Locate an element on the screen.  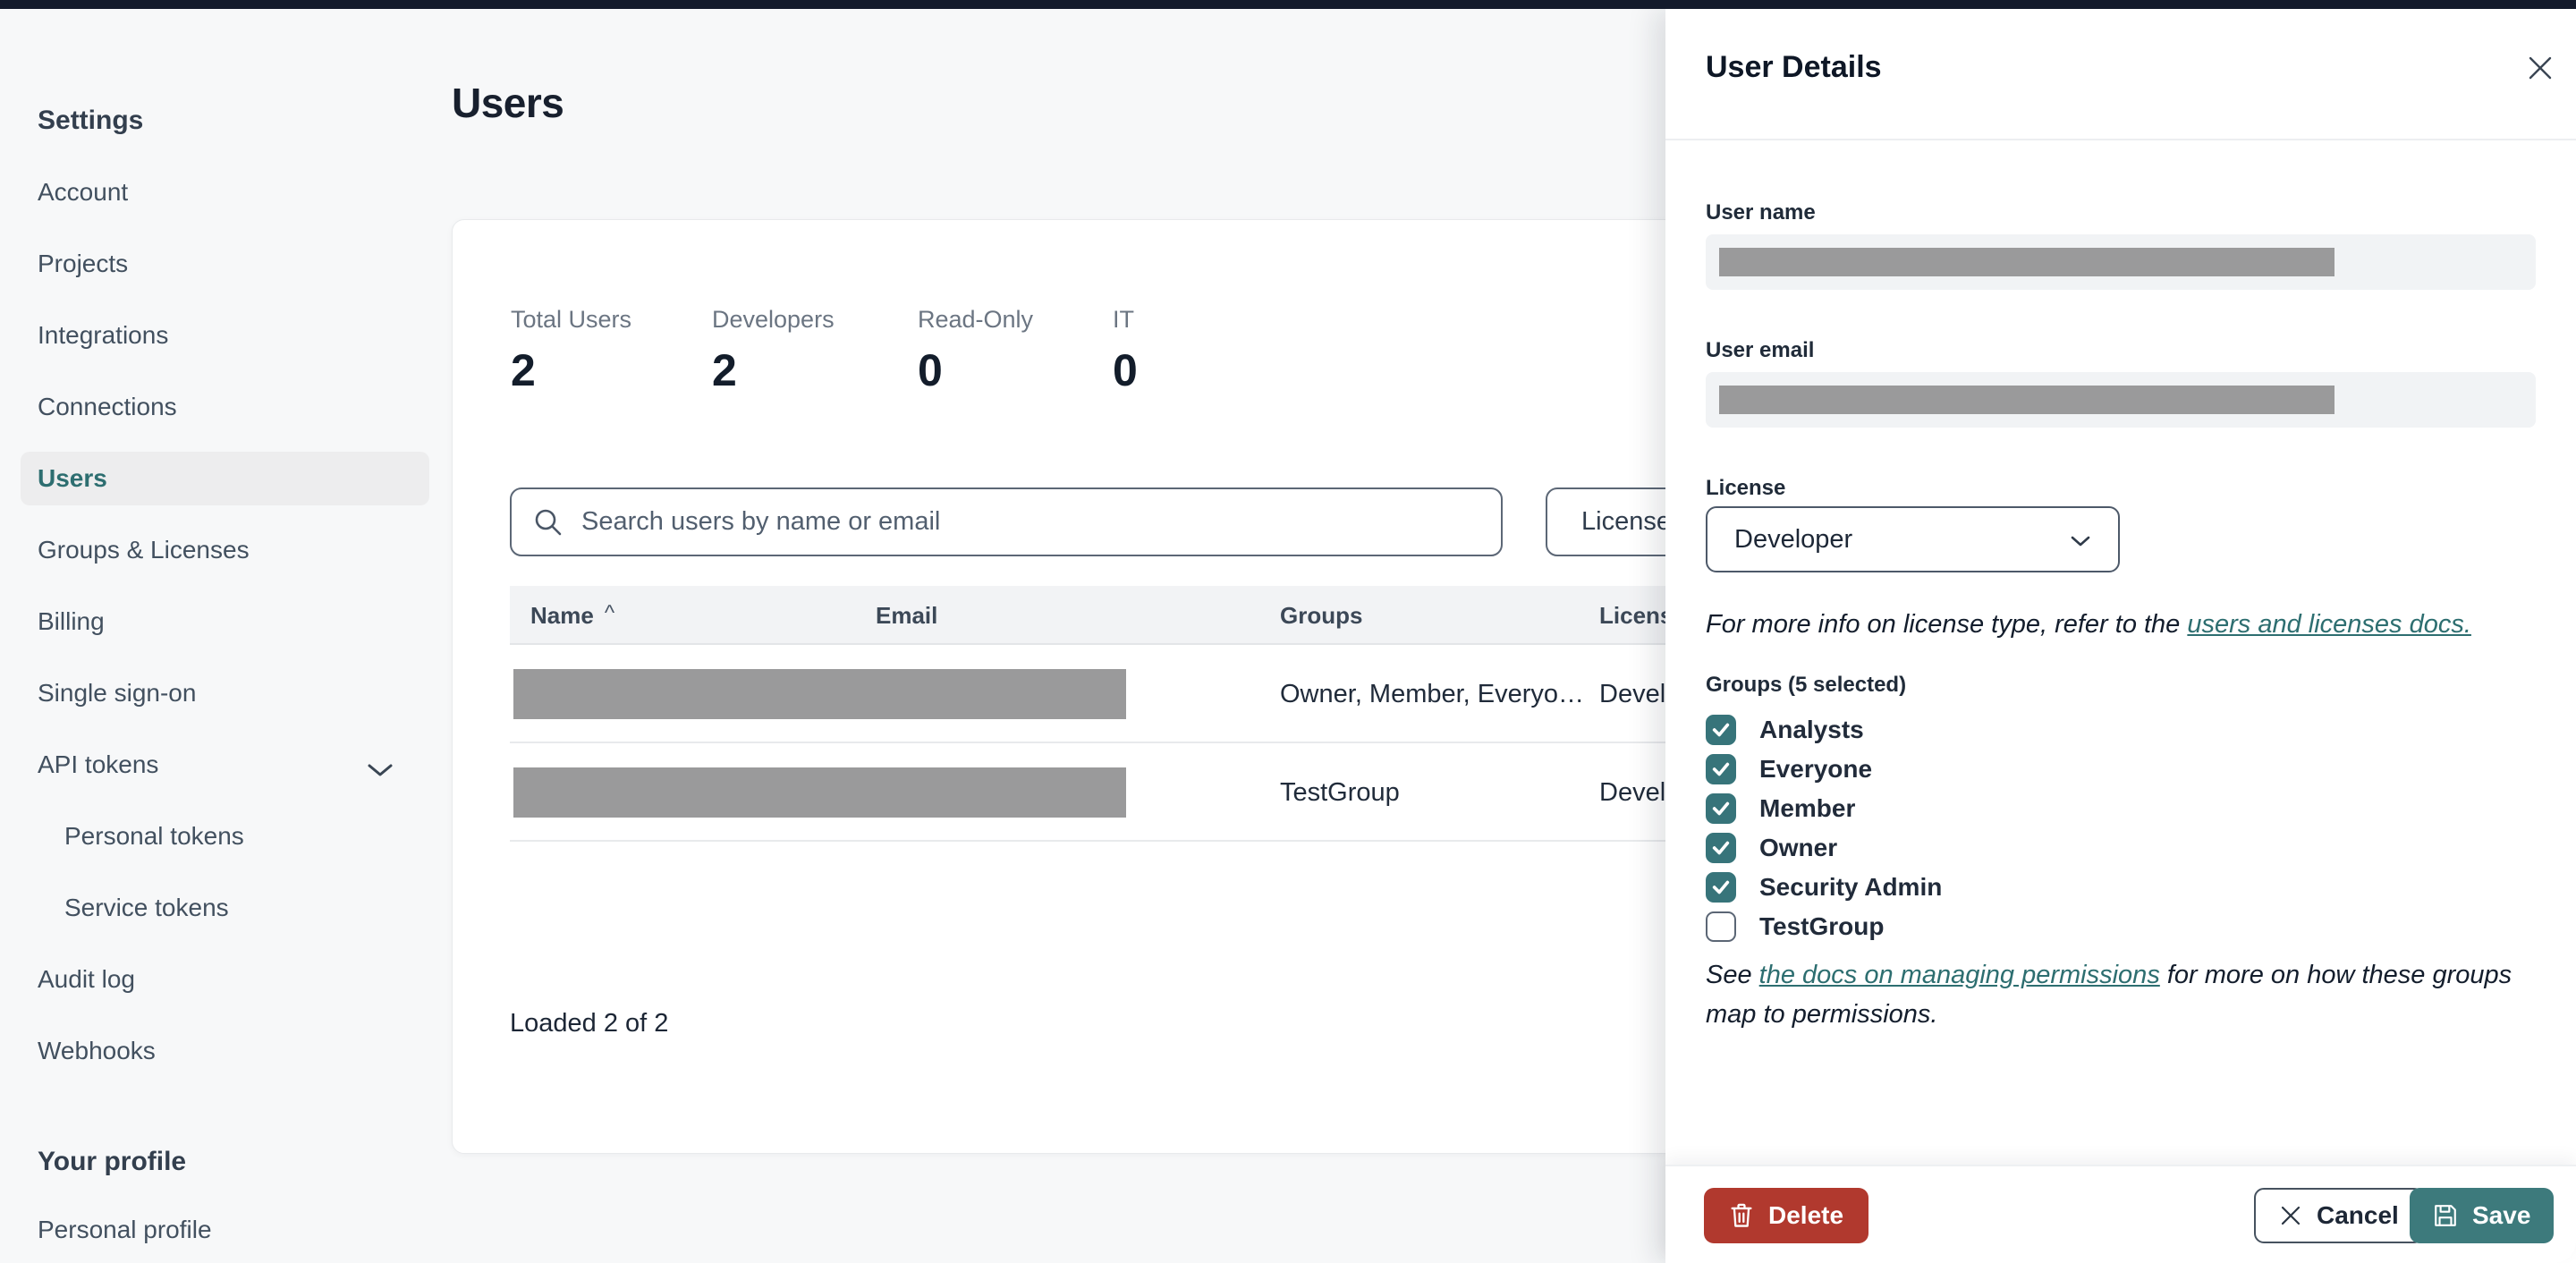
profile-sidebar: Personal profile is located at coordinates (225, 1233).